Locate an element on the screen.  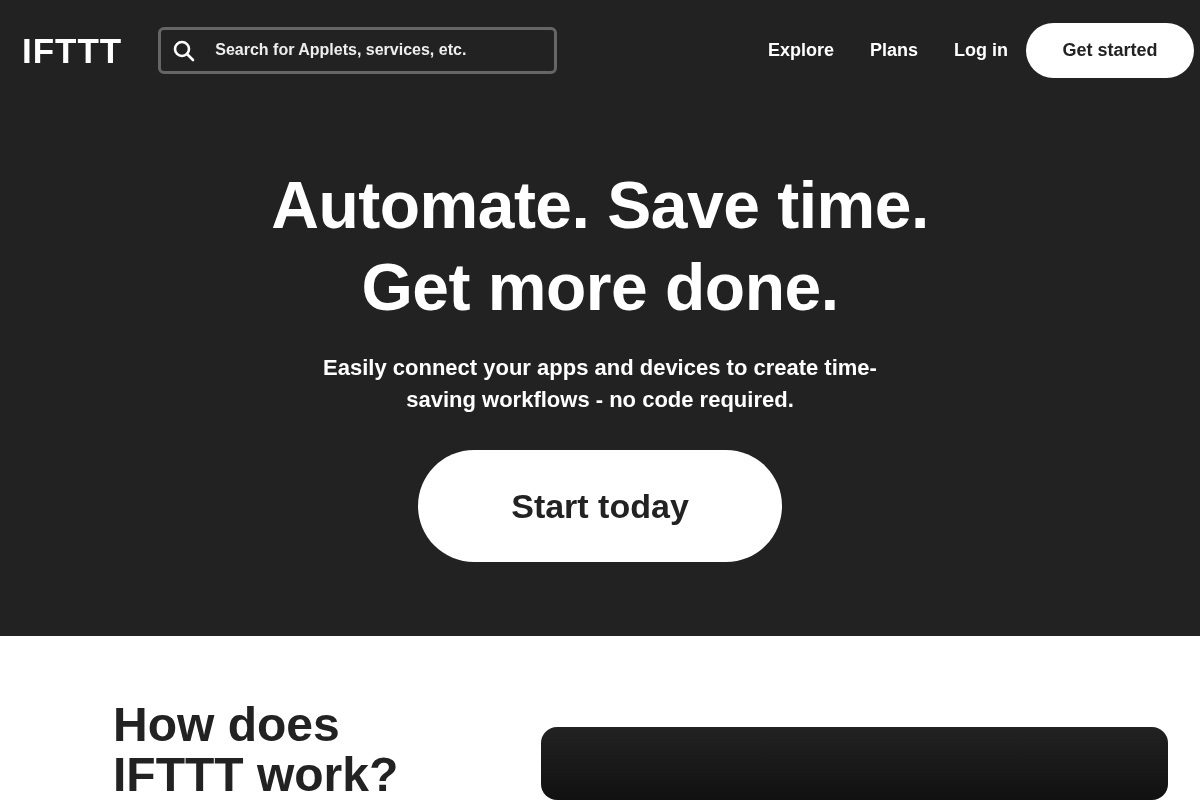
hero-subtitle: Easily connect your apps and devices to create time-saving workflows - no code required. is located at coordinates (600, 384).